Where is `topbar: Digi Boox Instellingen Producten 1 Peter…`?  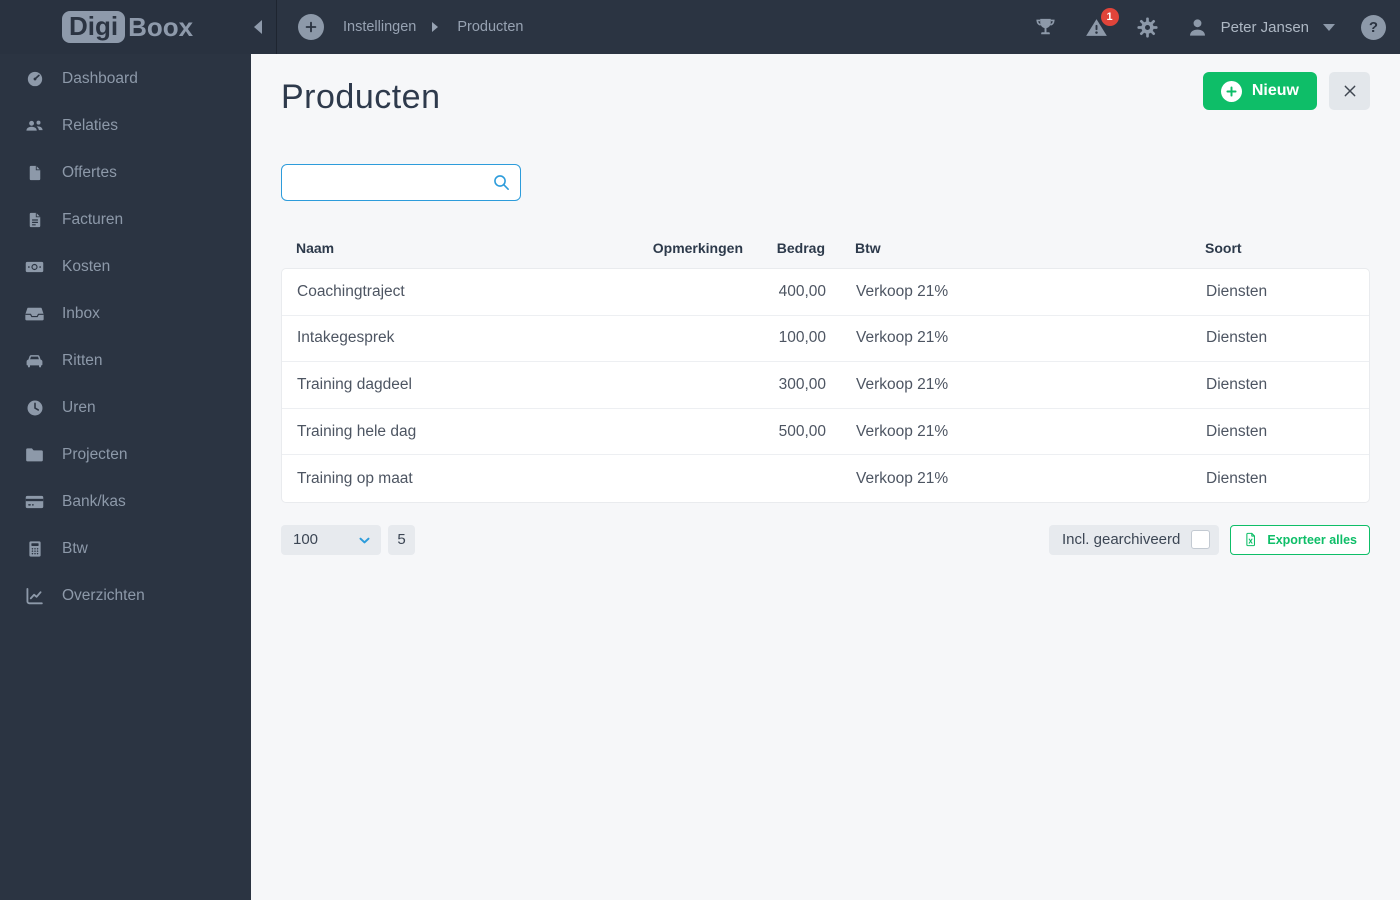
topbar: Digi Boox Instellingen Producten 1 Peter… is located at coordinates (700, 27).